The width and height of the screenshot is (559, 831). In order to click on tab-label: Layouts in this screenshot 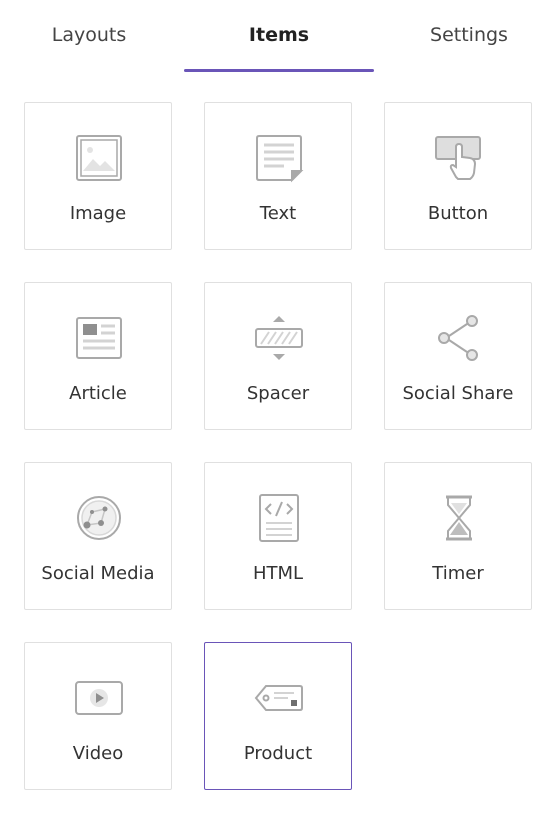, I will do `click(89, 35)`.